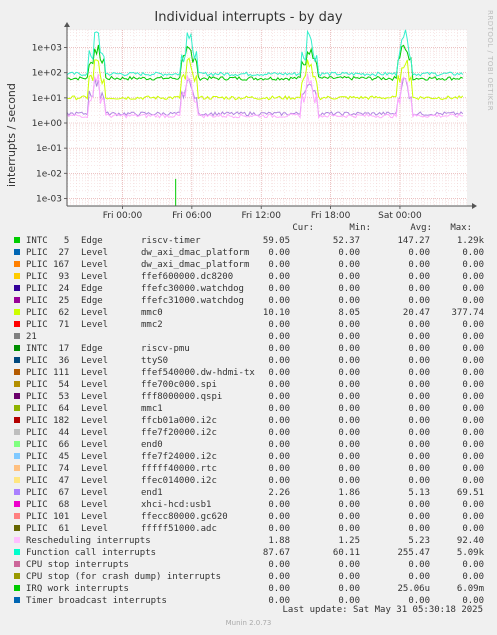  What do you see at coordinates (413, 589) in the screenshot?
I see `legend-avg: 25.06u` at bounding box center [413, 589].